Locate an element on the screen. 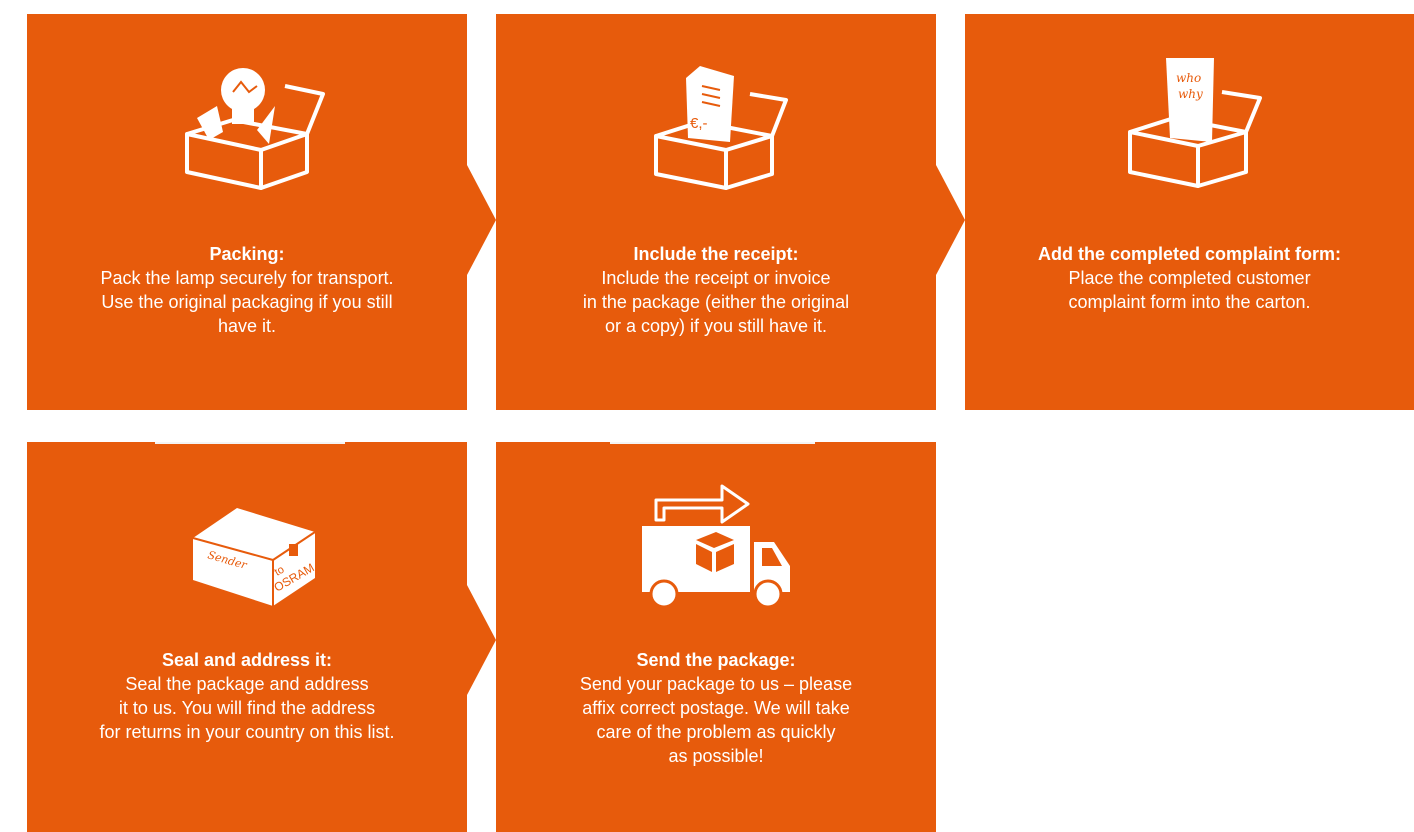 The width and height of the screenshot is (1414, 832). box-with-lamp-icon is located at coordinates (255, 129).